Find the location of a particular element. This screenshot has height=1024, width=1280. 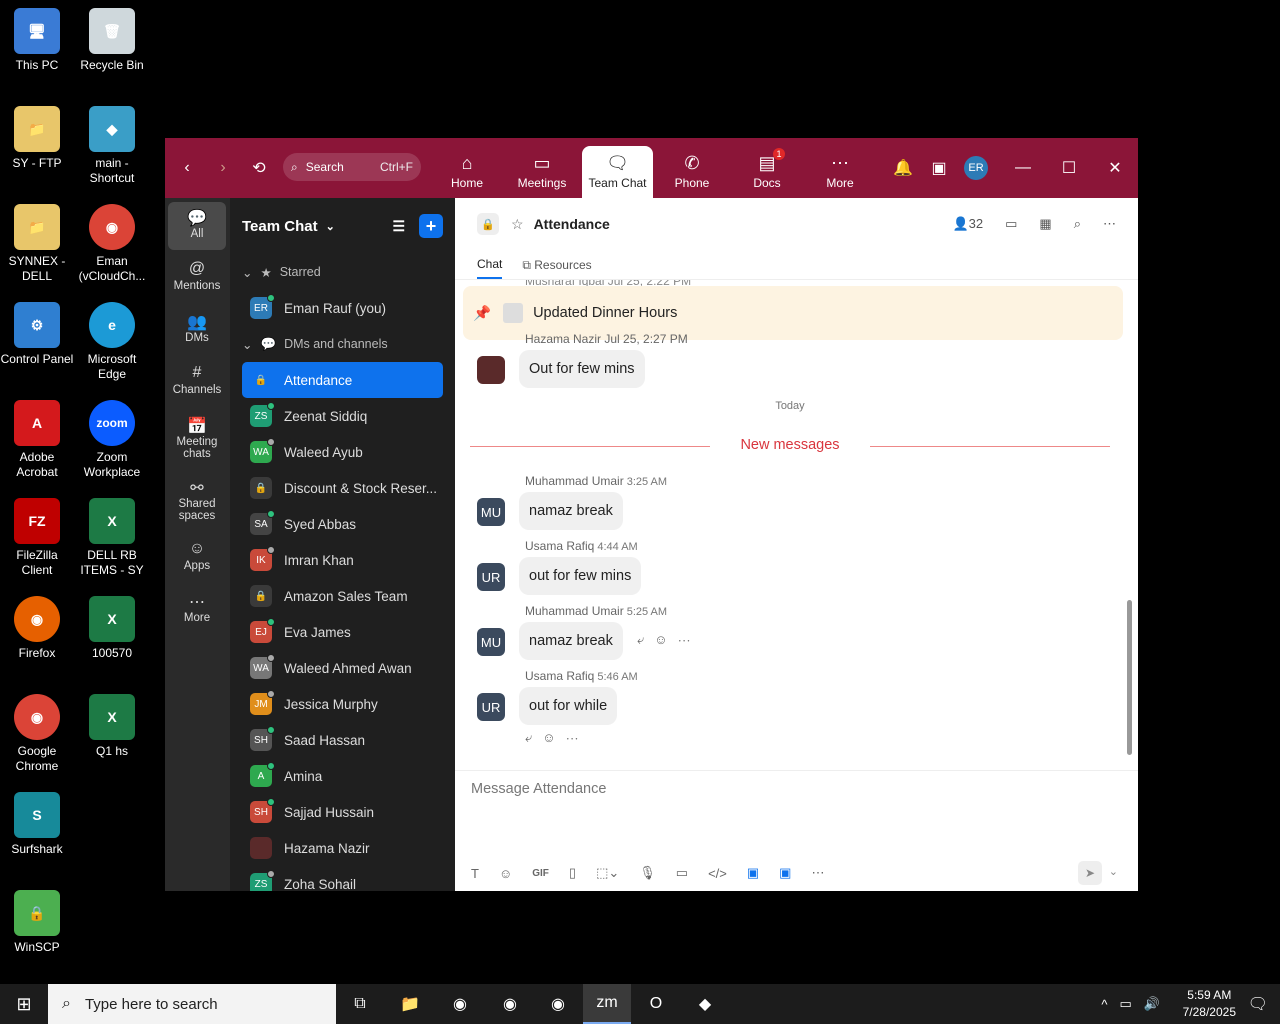

dms-section: ⌄ 💬 DMs and channels is located at coordinates (342, 344).